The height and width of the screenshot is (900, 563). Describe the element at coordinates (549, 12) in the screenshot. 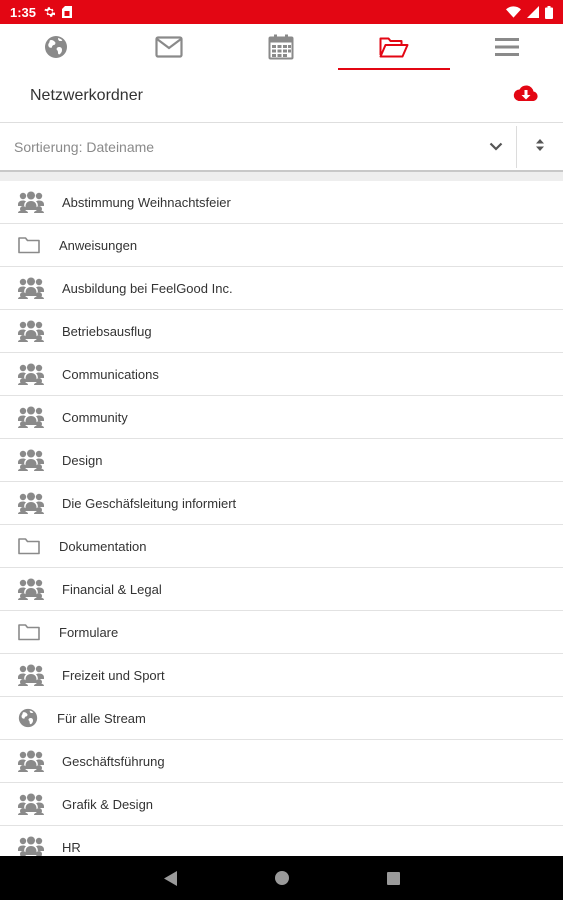

I see `battery-icon` at that location.